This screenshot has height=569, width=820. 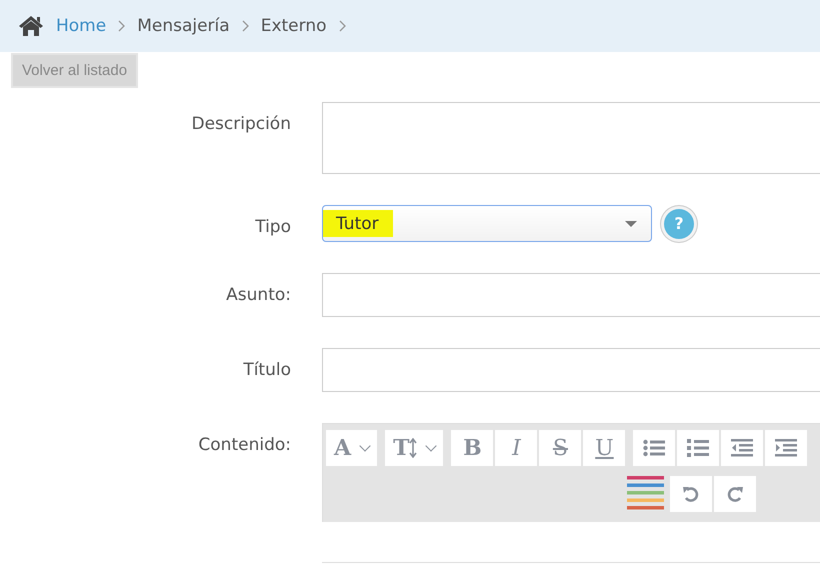 What do you see at coordinates (293, 26) in the screenshot?
I see `breadcrumb-item: Externo` at bounding box center [293, 26].